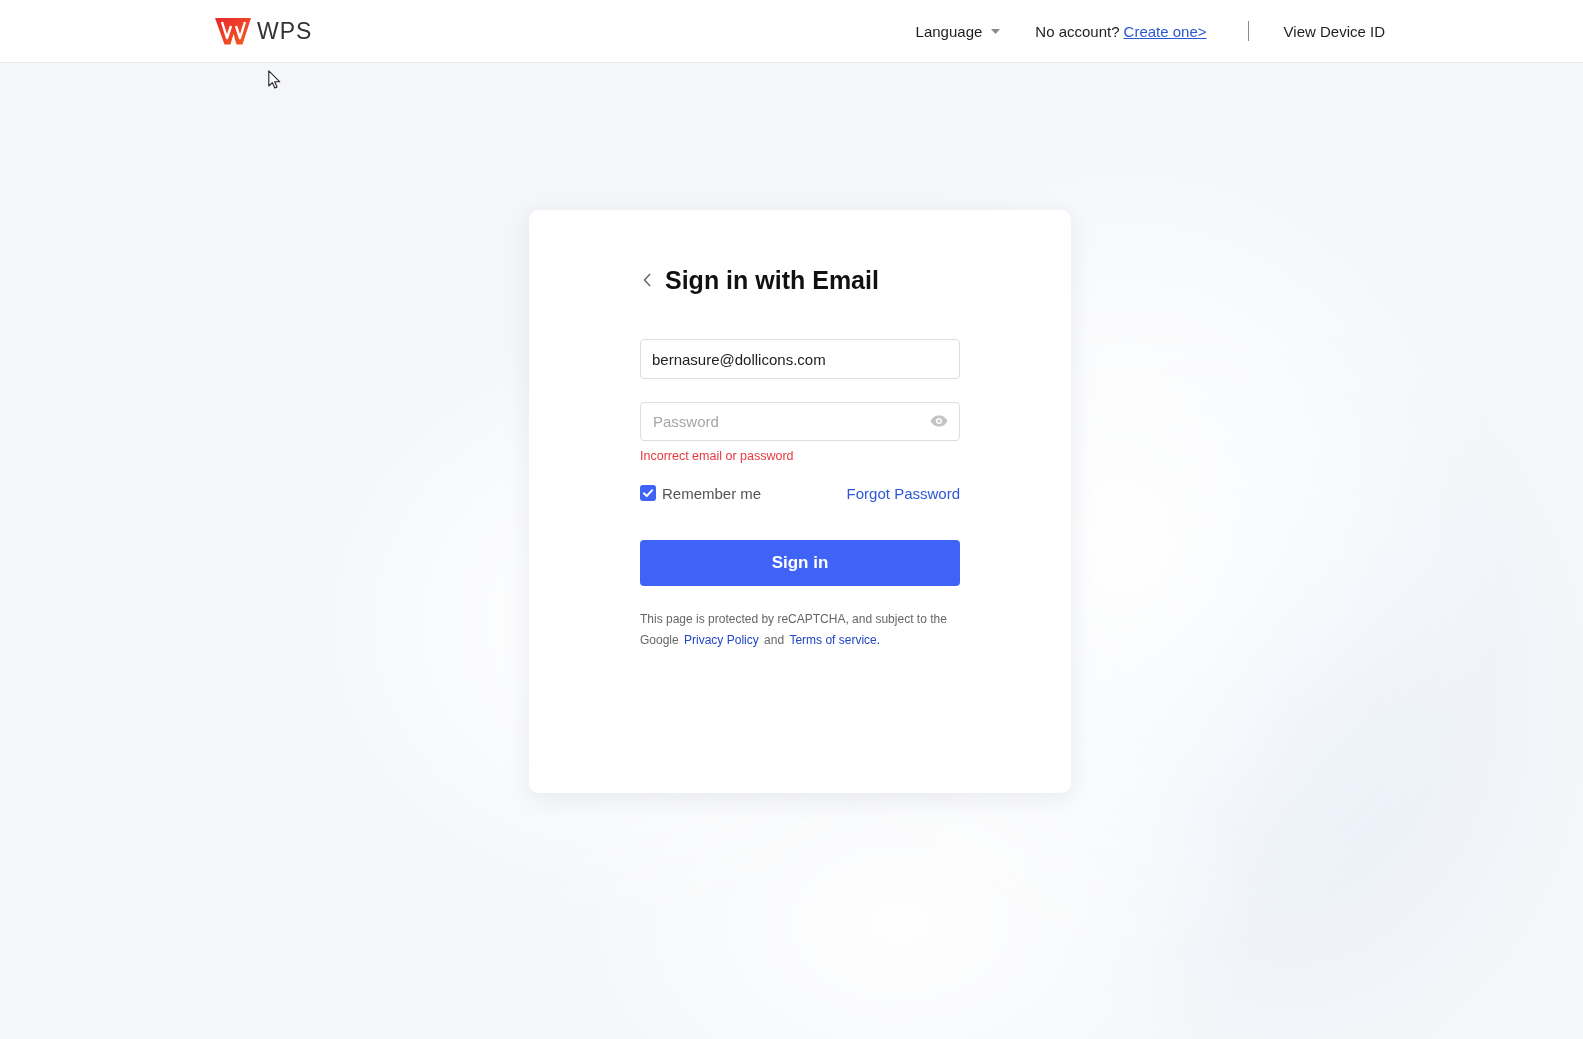  Describe the element at coordinates (648, 493) in the screenshot. I see `remember-checkbox` at that location.